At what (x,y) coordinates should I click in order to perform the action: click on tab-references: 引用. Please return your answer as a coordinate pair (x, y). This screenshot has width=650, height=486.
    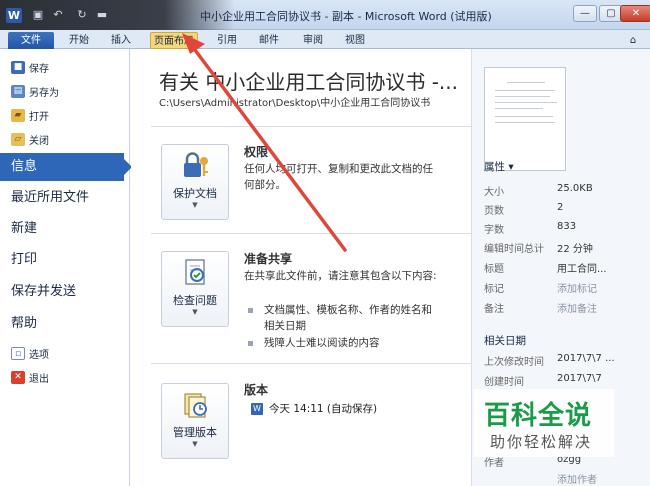
    Looking at the image, I should click on (227, 40).